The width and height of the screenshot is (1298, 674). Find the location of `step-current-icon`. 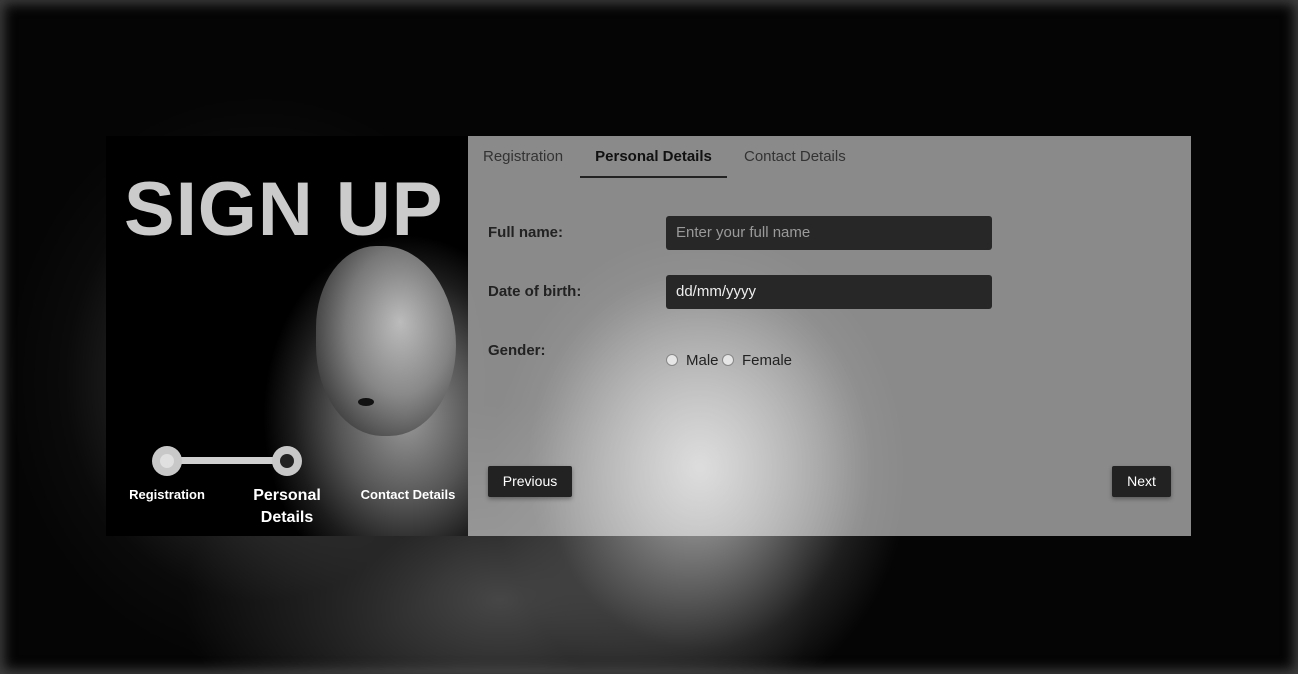

step-current-icon is located at coordinates (287, 461).